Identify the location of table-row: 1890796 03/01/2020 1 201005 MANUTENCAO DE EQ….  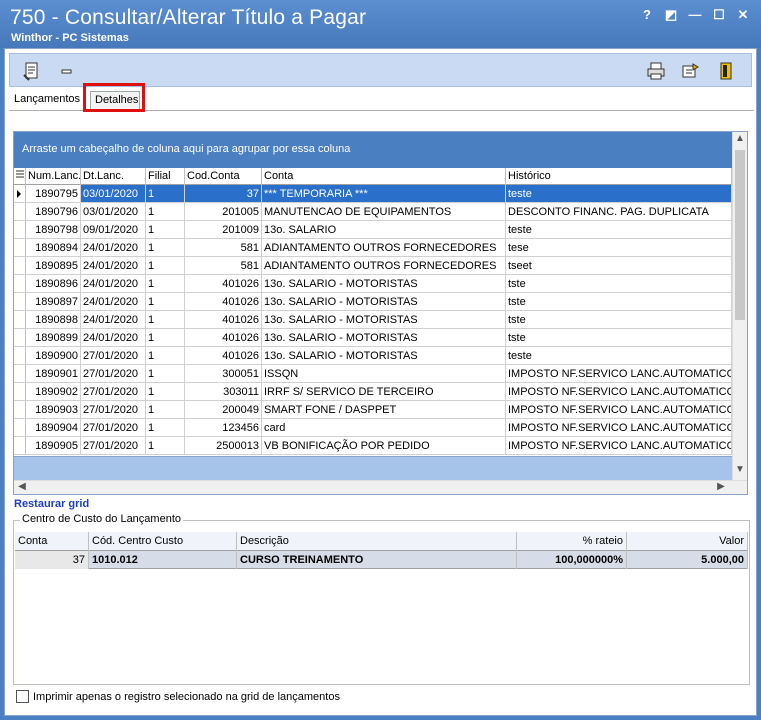
(373, 212).